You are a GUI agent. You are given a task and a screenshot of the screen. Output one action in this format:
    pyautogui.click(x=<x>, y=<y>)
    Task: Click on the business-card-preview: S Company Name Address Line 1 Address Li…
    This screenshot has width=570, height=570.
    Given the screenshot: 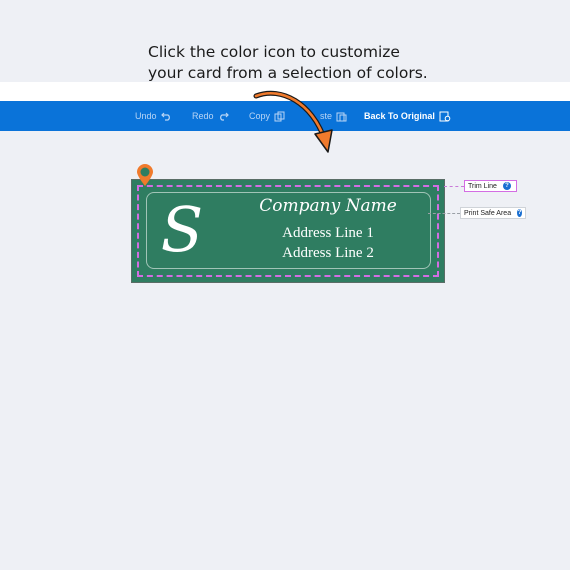 What is the action you would take?
    pyautogui.click(x=288, y=231)
    